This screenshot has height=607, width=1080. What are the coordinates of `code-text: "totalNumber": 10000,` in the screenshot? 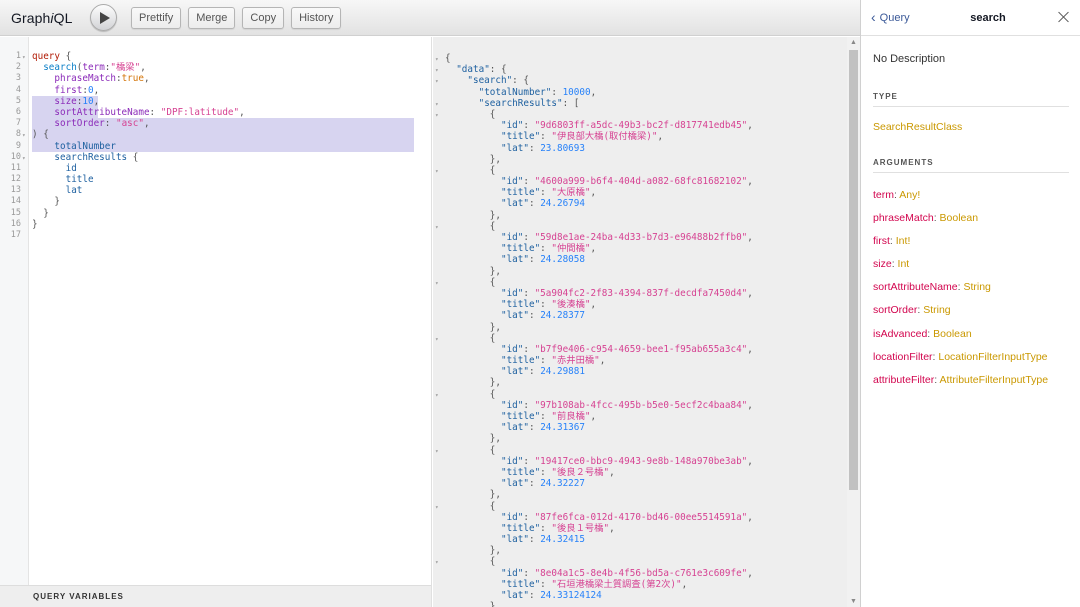 It's located at (521, 92).